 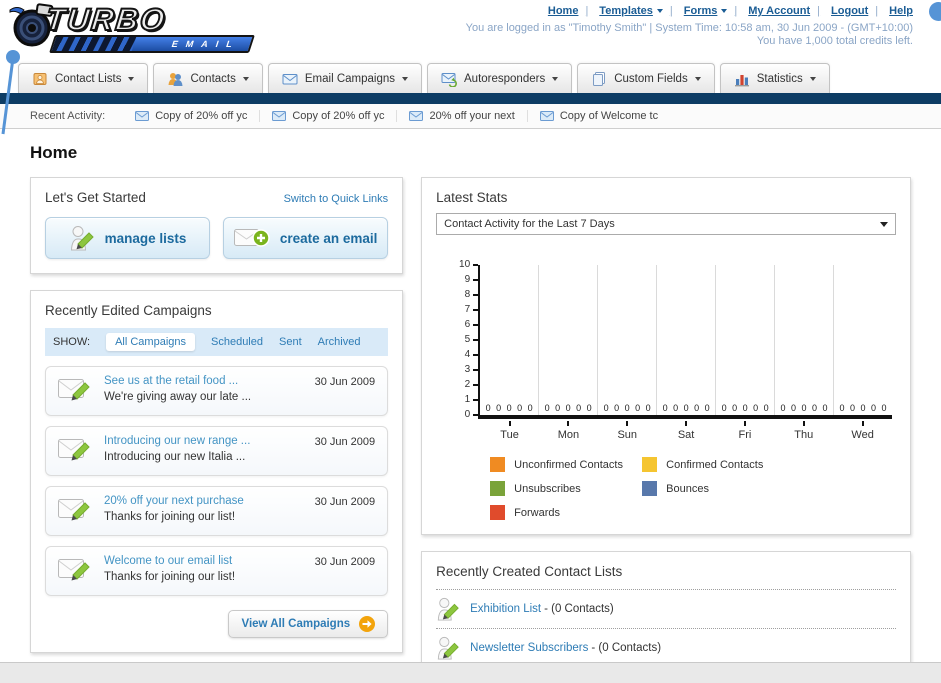 What do you see at coordinates (505, 609) in the screenshot?
I see `contact-list-link: Exhibition List` at bounding box center [505, 609].